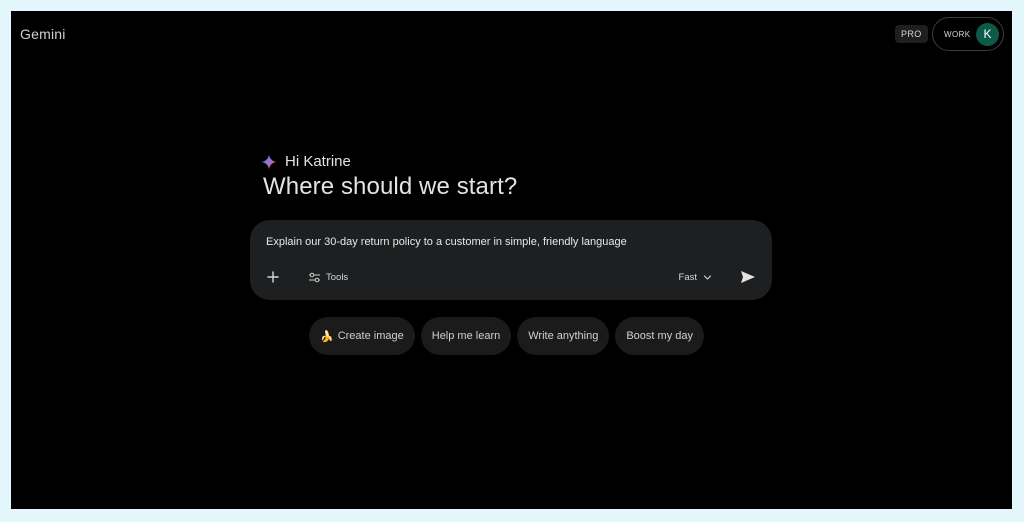 This screenshot has height=522, width=1024. I want to click on chip-write-anything: Write anything, so click(563, 336).